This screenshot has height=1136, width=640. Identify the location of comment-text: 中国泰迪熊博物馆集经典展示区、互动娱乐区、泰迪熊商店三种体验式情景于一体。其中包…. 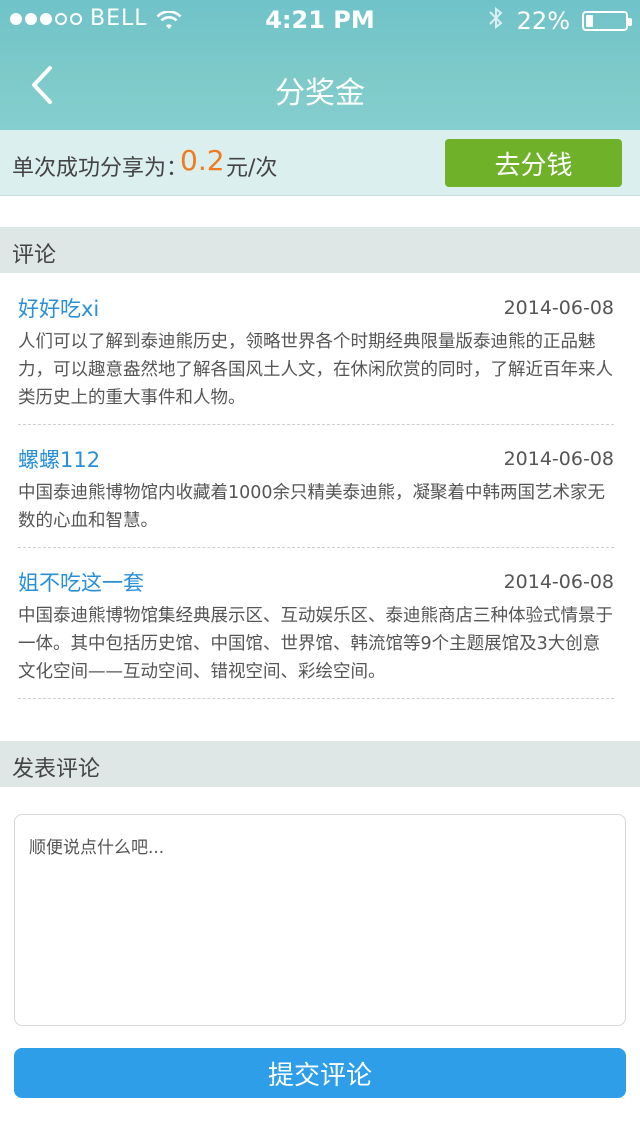
(315, 644).